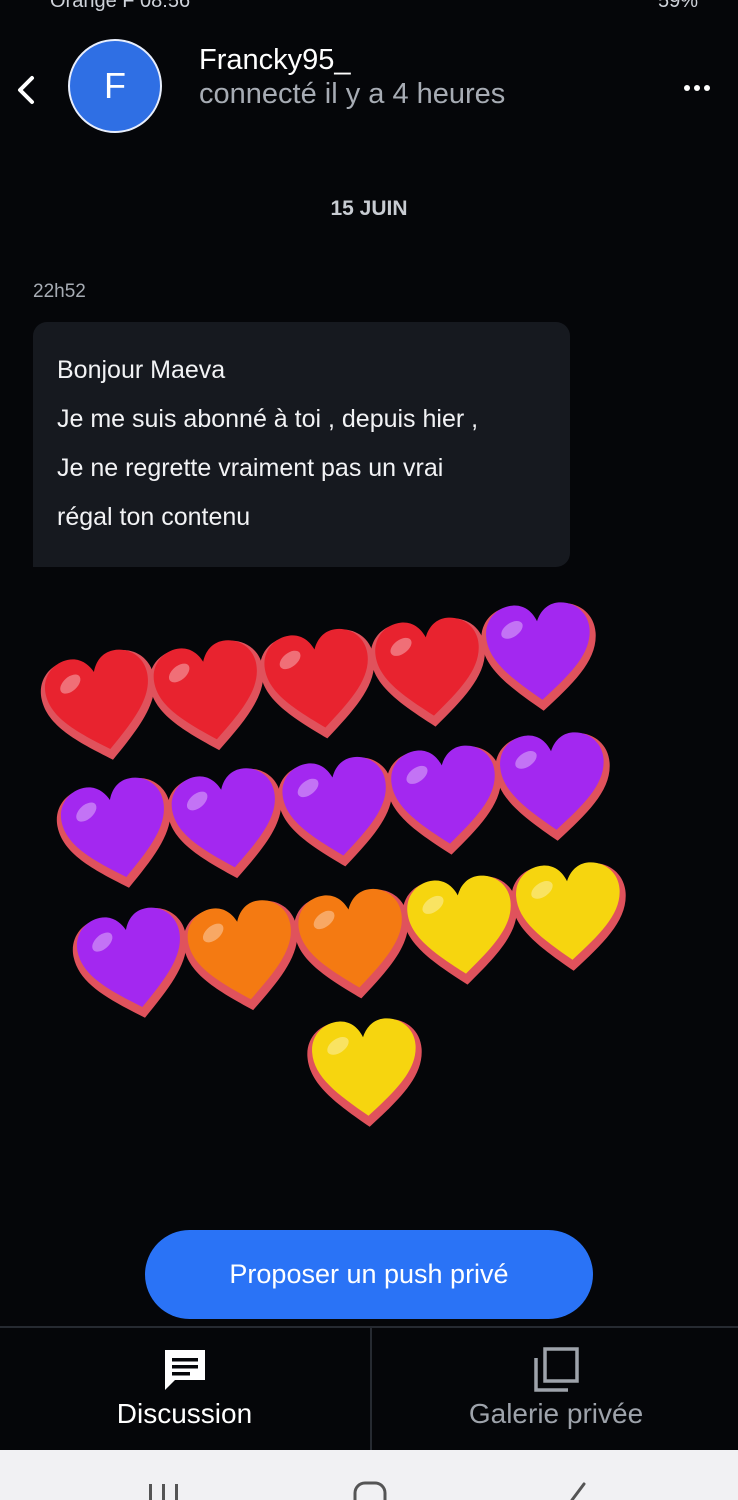 The image size is (738, 1500). What do you see at coordinates (677, 6) in the screenshot?
I see `status-bar-battery: 59%` at bounding box center [677, 6].